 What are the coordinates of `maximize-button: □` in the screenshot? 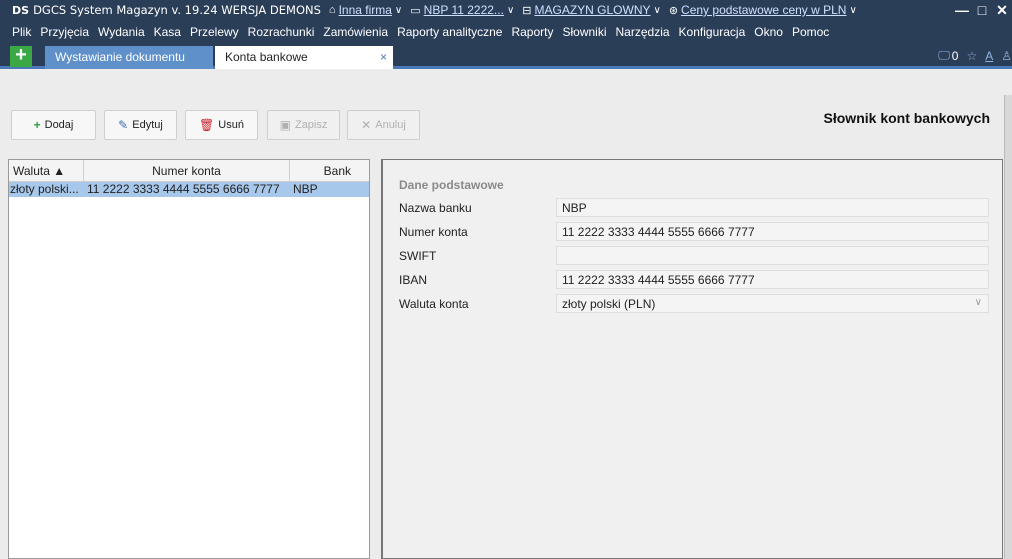 It's located at (982, 10).